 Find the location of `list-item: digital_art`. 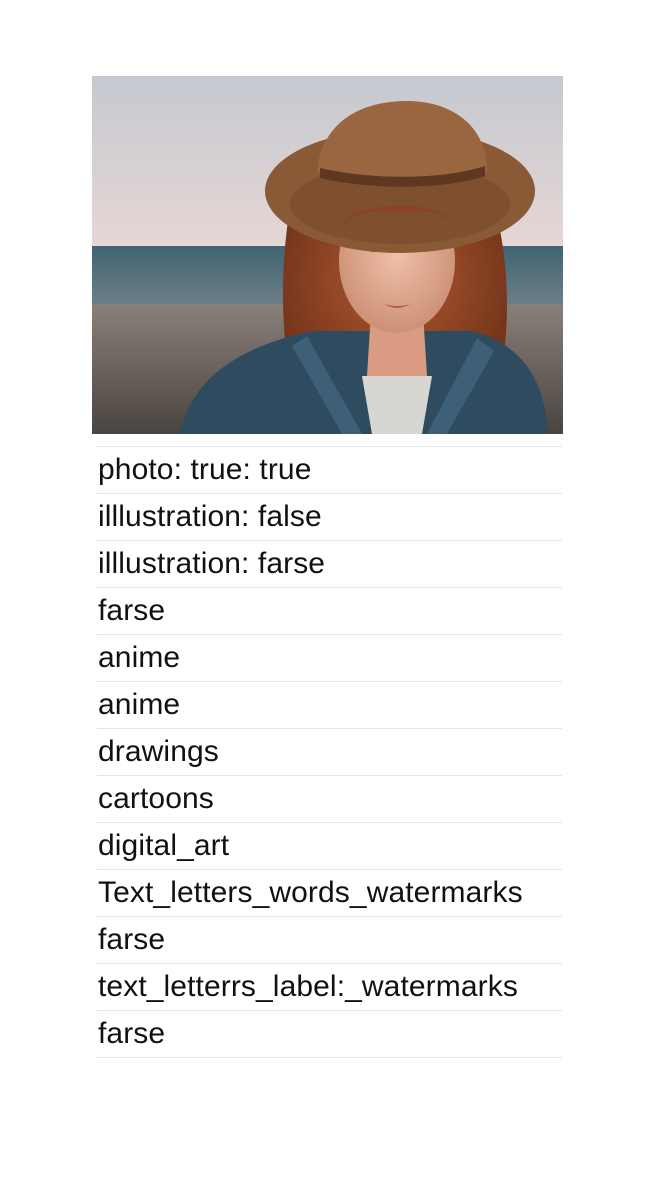

list-item: digital_art is located at coordinates (329, 846).